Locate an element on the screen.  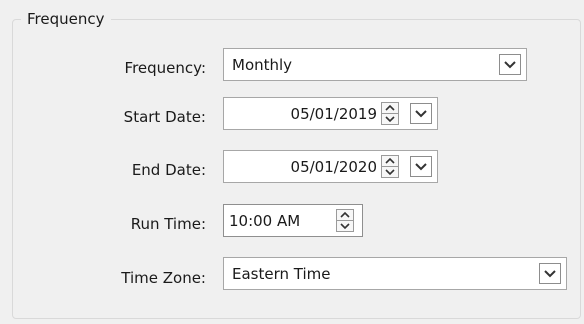
end-date-picker: 05/01/2020 is located at coordinates (330, 166).